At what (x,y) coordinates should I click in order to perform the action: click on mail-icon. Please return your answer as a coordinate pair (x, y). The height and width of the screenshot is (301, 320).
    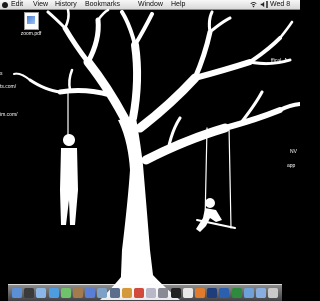
    Looking at the image, I should click on (41, 293).